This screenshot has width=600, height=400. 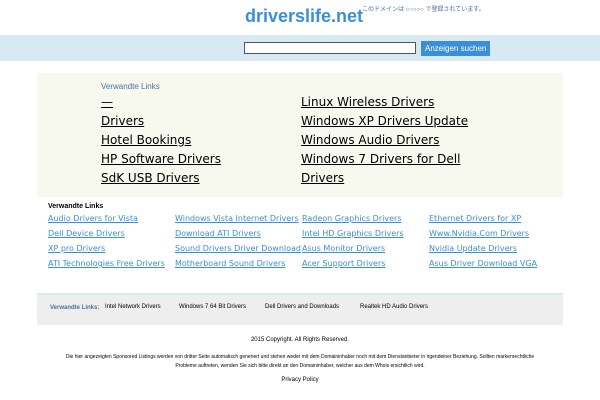 I want to click on main-link: Windows Audio Drivers, so click(x=370, y=140).